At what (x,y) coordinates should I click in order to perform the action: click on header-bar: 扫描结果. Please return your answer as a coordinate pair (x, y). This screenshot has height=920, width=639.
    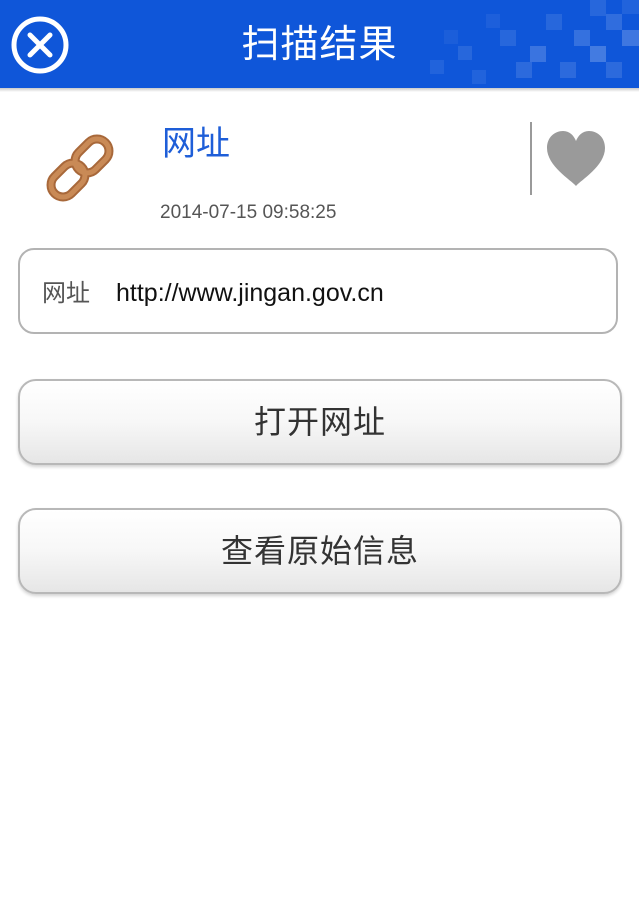
    Looking at the image, I should click on (319, 44).